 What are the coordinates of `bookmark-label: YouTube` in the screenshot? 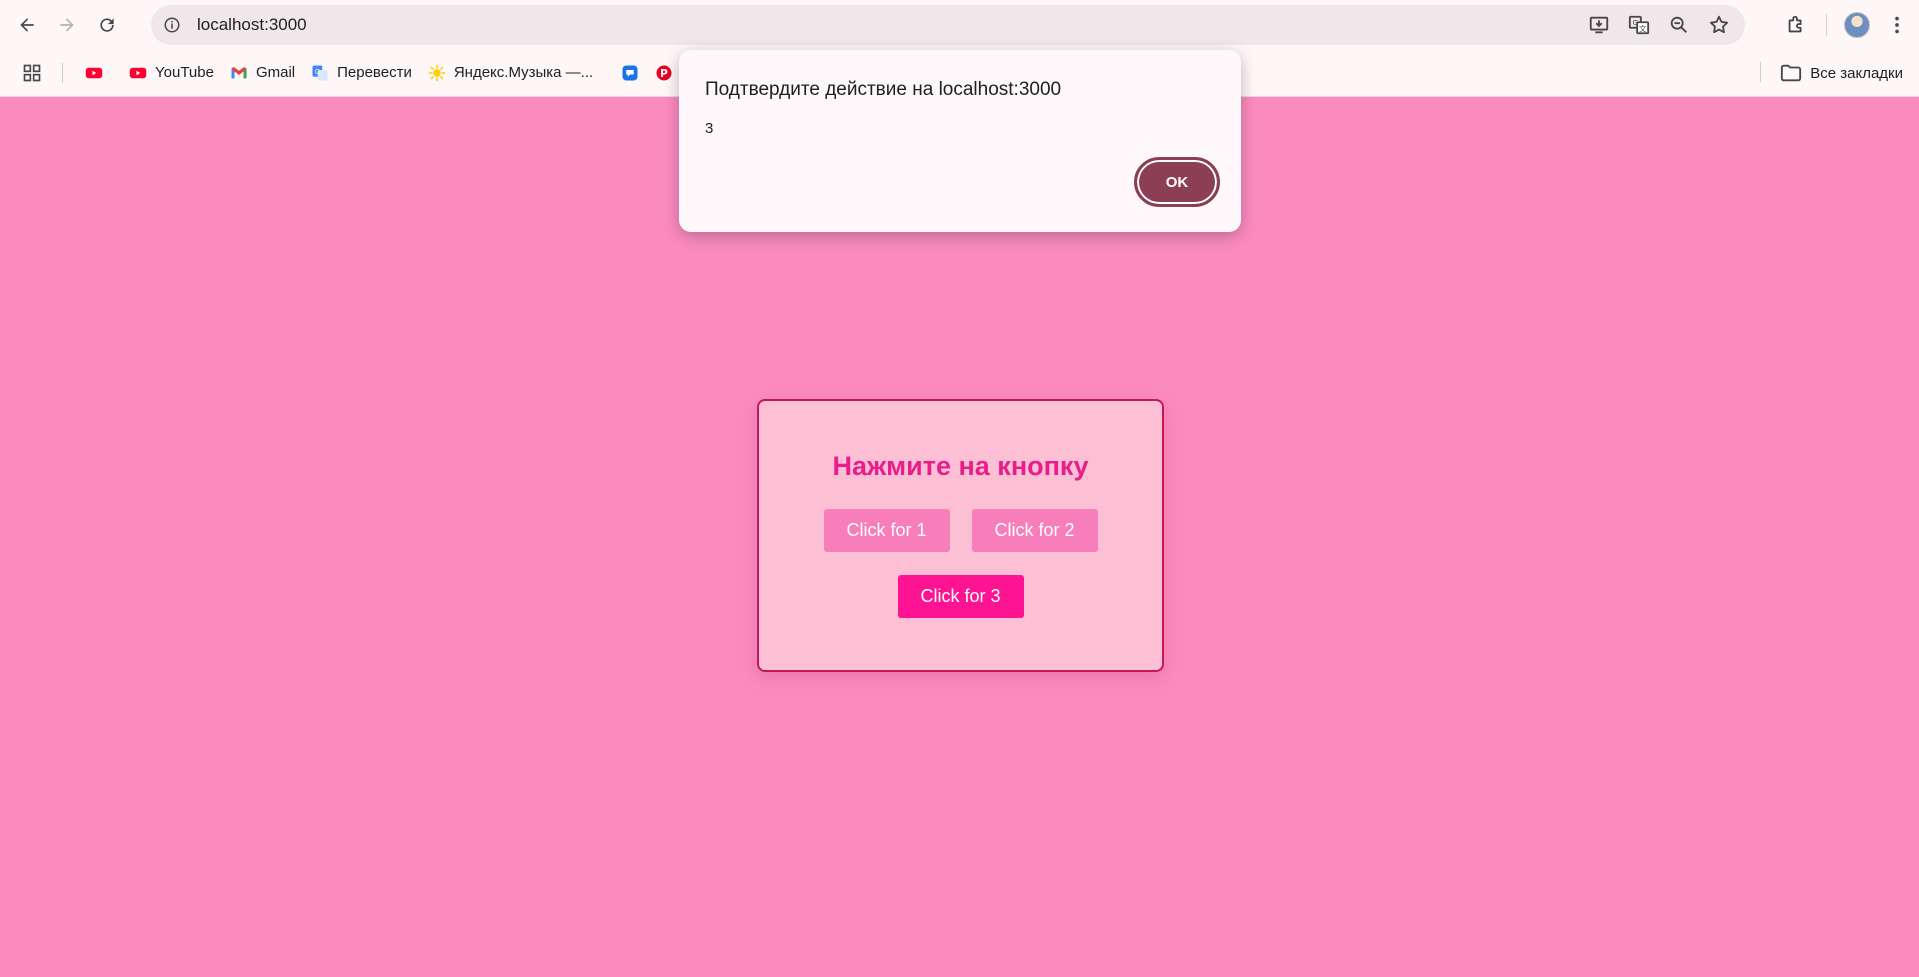 It's located at (184, 72).